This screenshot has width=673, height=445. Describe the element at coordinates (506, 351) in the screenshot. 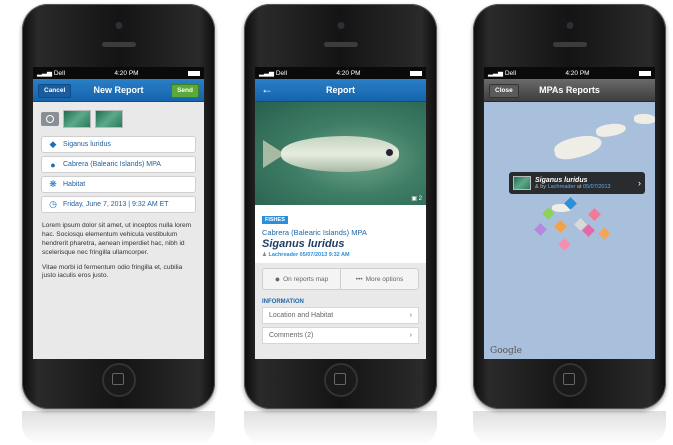

I see `google-logo: Google` at that location.